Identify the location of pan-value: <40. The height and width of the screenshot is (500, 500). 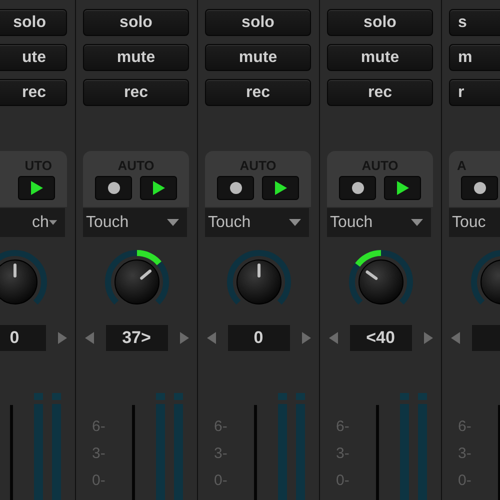
(381, 338).